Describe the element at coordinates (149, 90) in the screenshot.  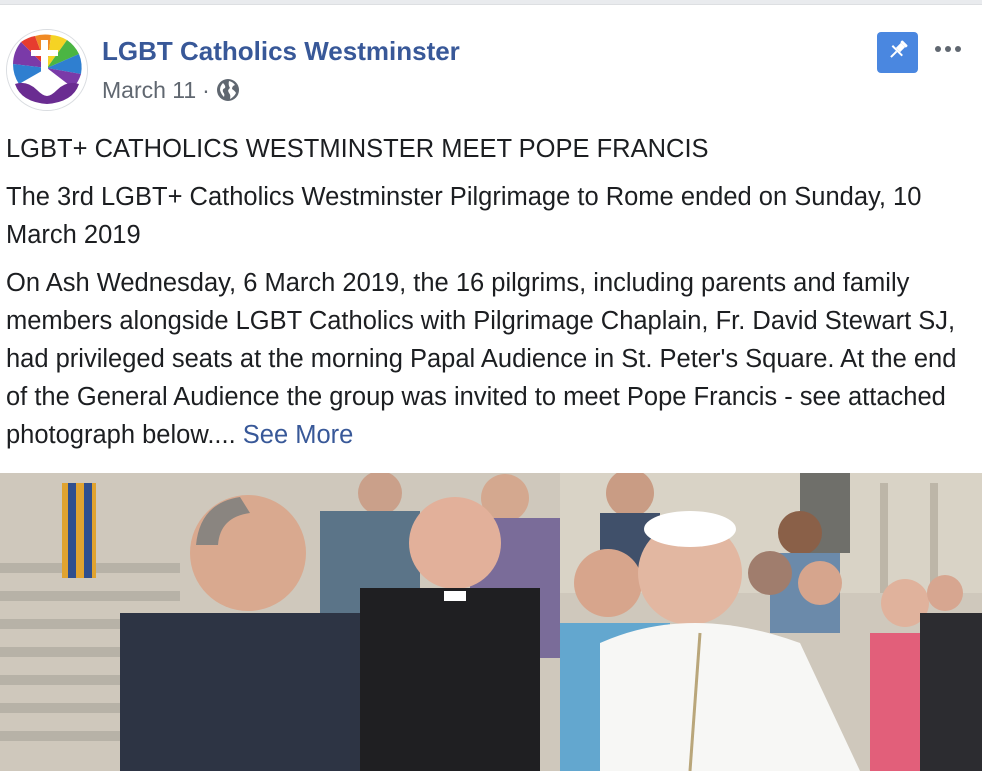
I see `post-date: March 11` at that location.